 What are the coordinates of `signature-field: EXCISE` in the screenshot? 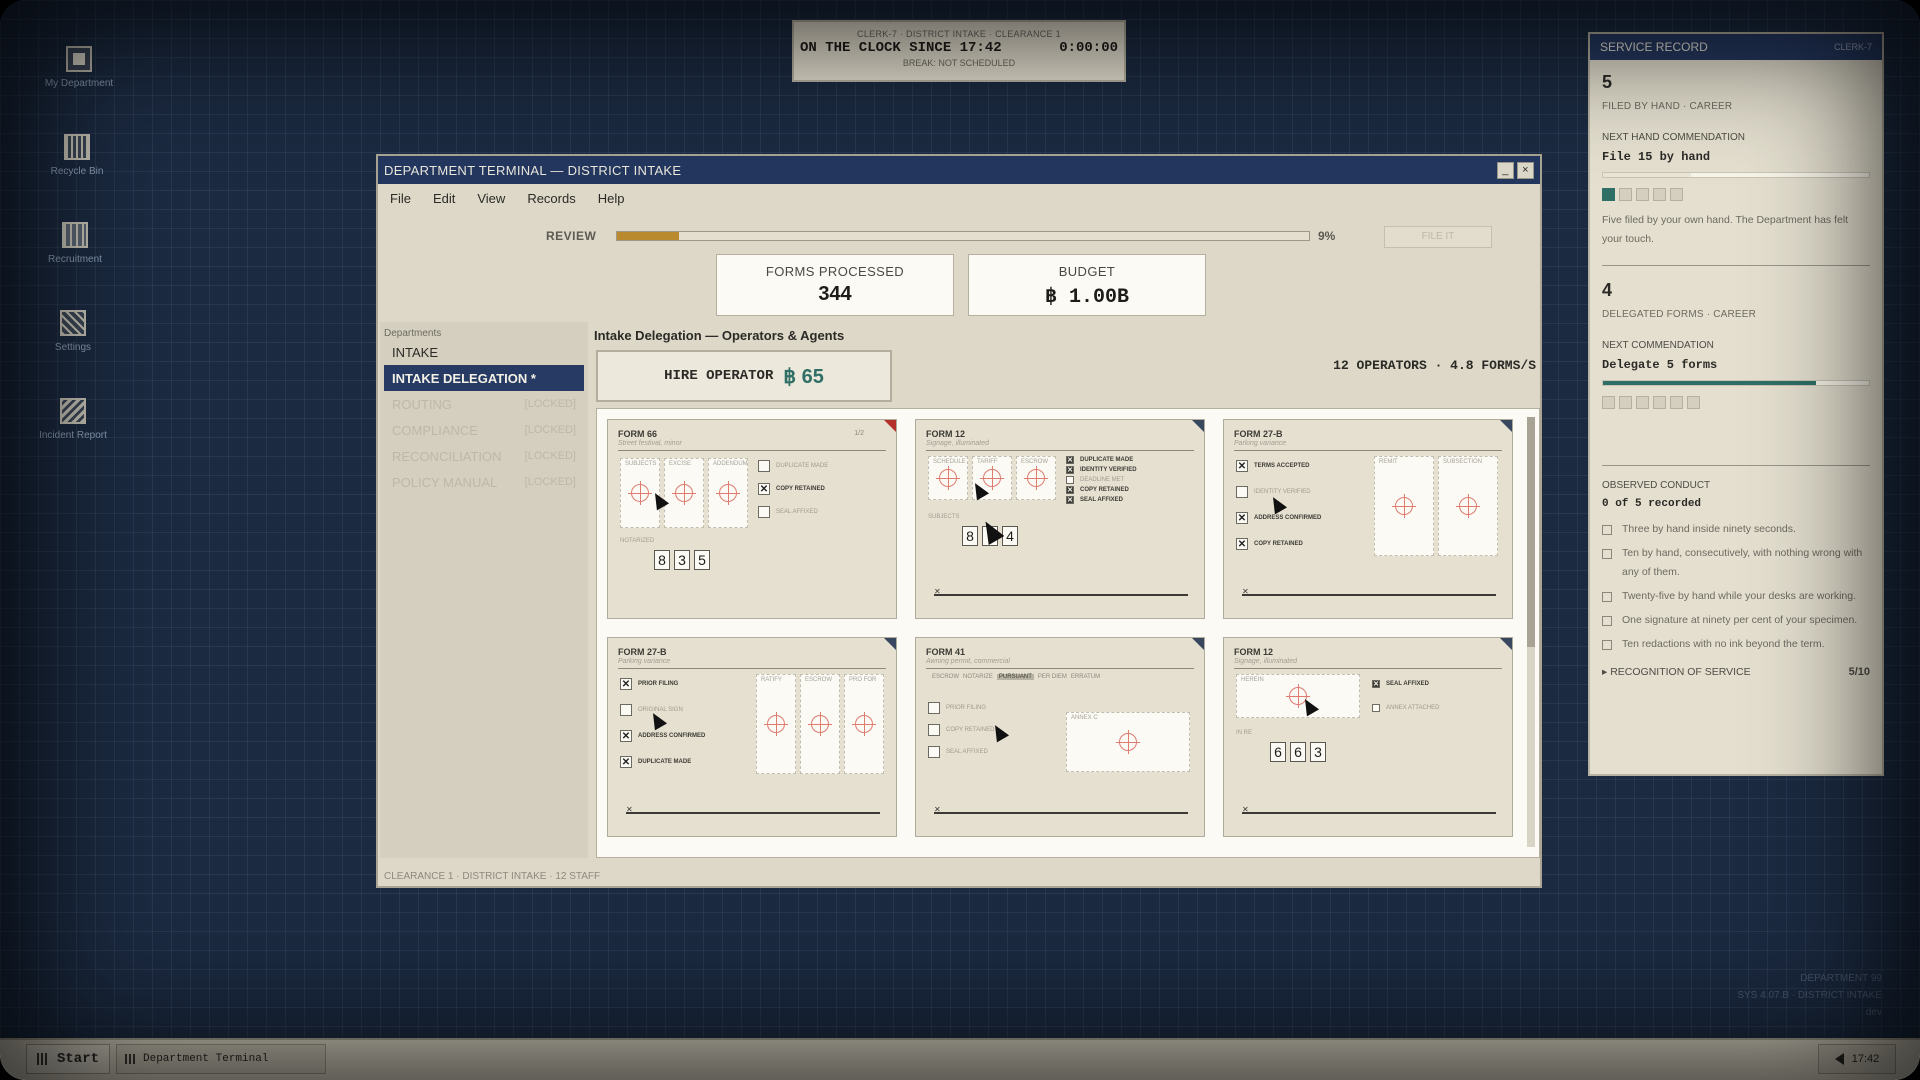 It's located at (684, 493).